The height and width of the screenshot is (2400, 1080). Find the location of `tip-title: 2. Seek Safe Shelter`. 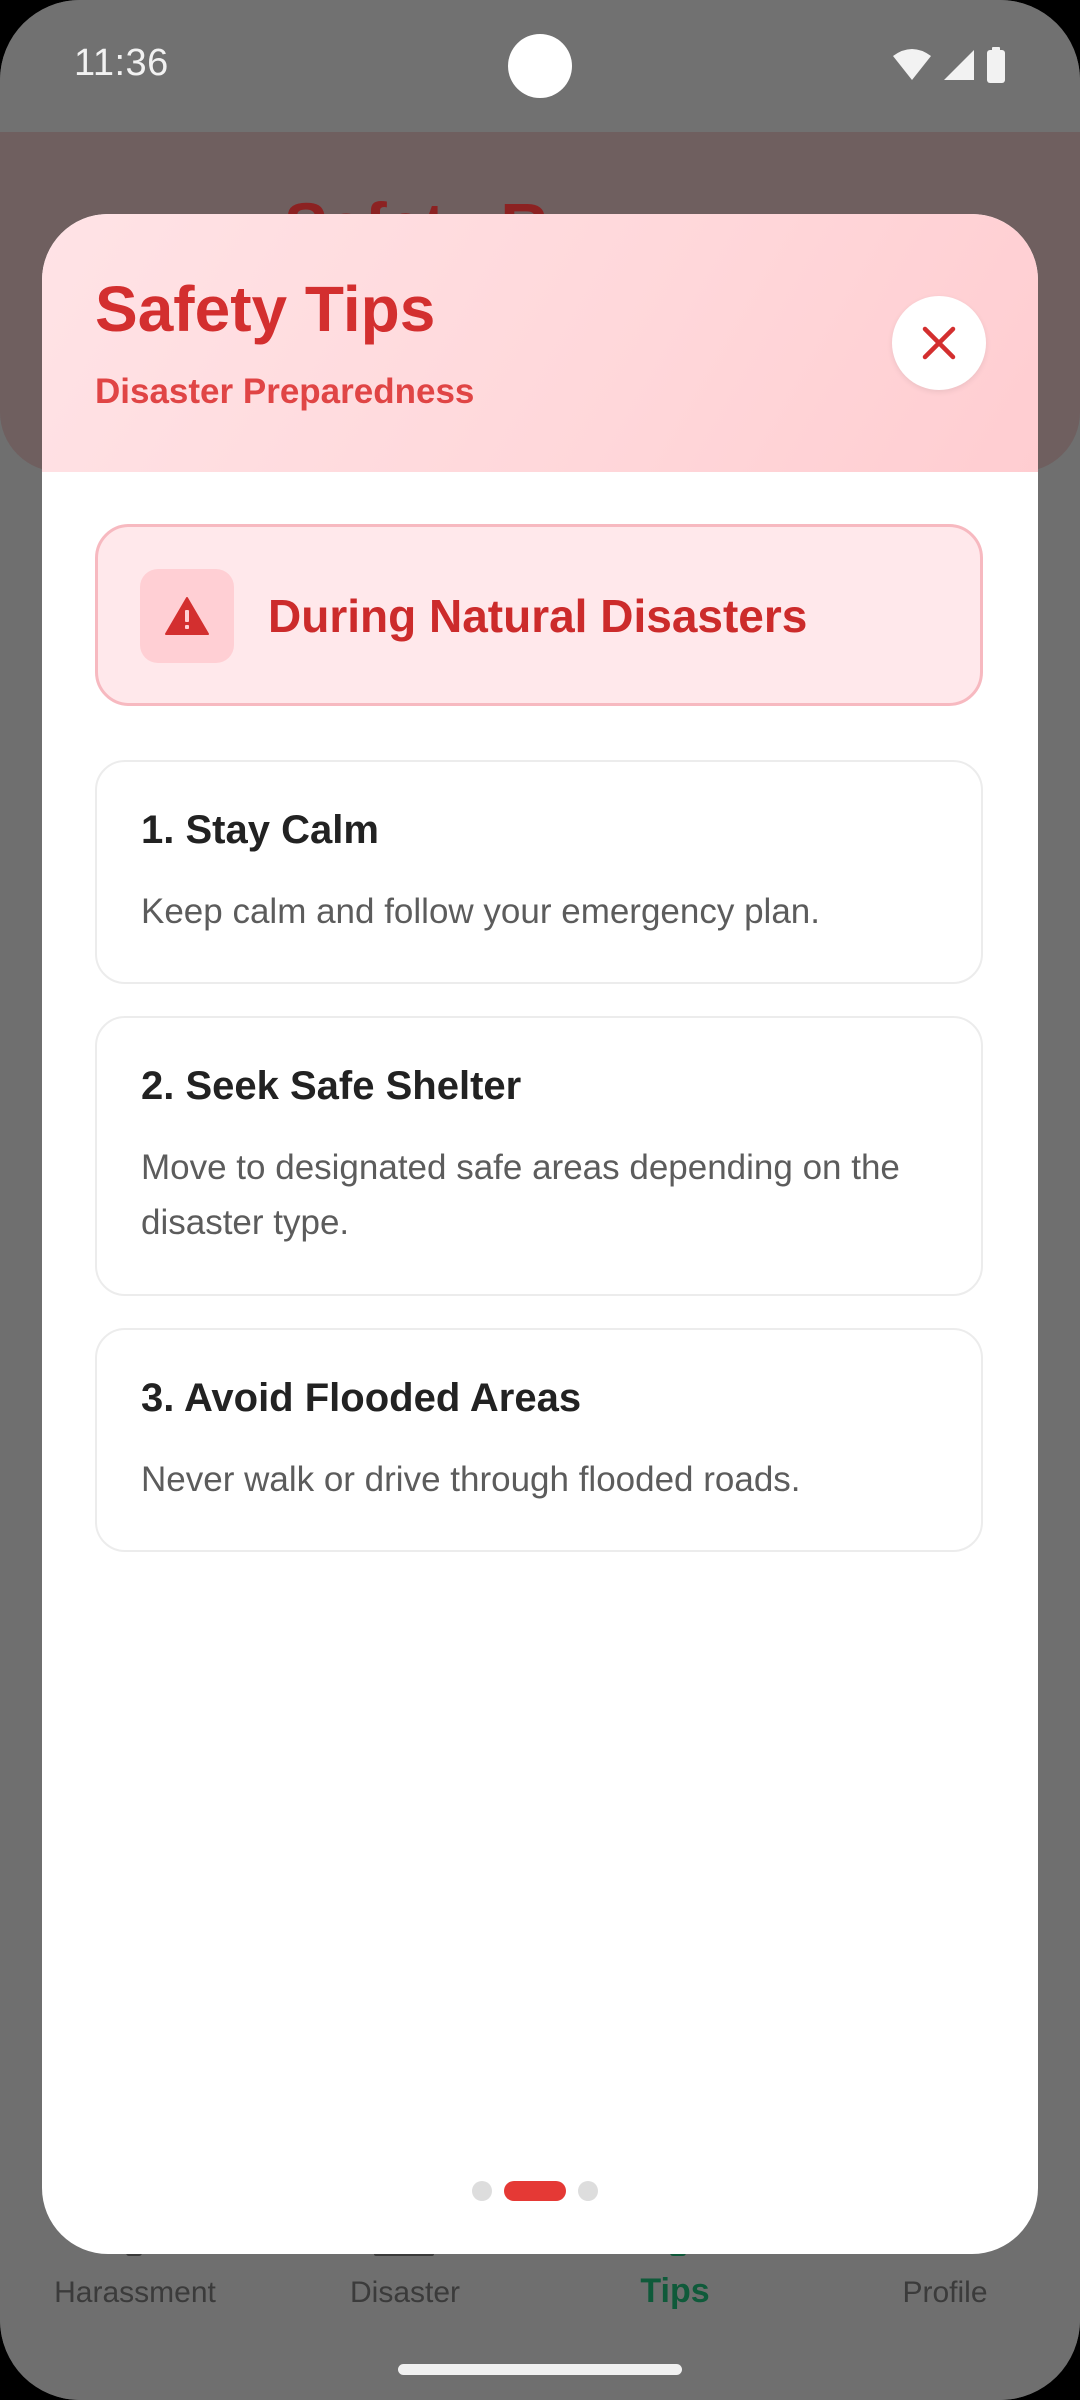

tip-title: 2. Seek Safe Shelter is located at coordinates (331, 1086).